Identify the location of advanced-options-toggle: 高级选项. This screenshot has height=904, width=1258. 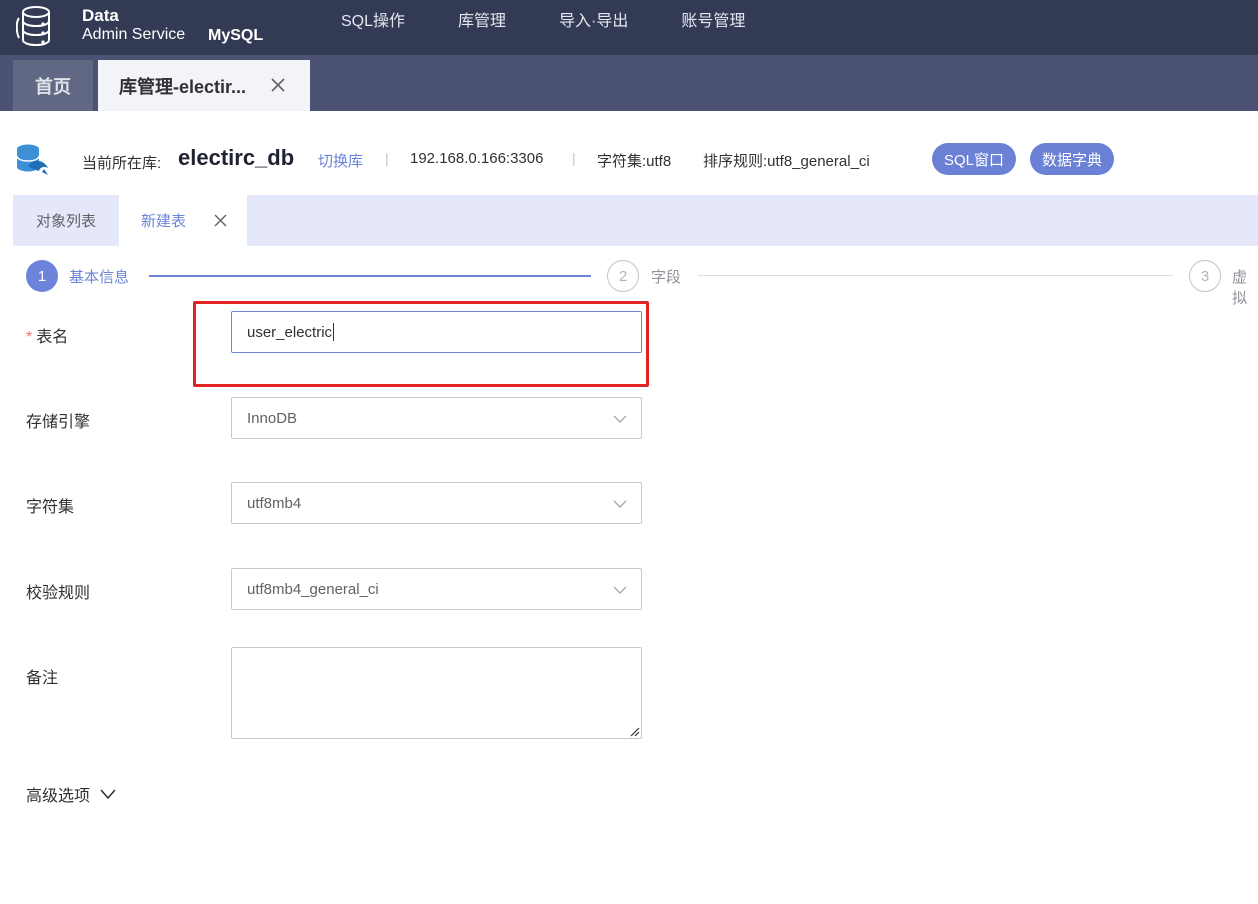
(71, 794).